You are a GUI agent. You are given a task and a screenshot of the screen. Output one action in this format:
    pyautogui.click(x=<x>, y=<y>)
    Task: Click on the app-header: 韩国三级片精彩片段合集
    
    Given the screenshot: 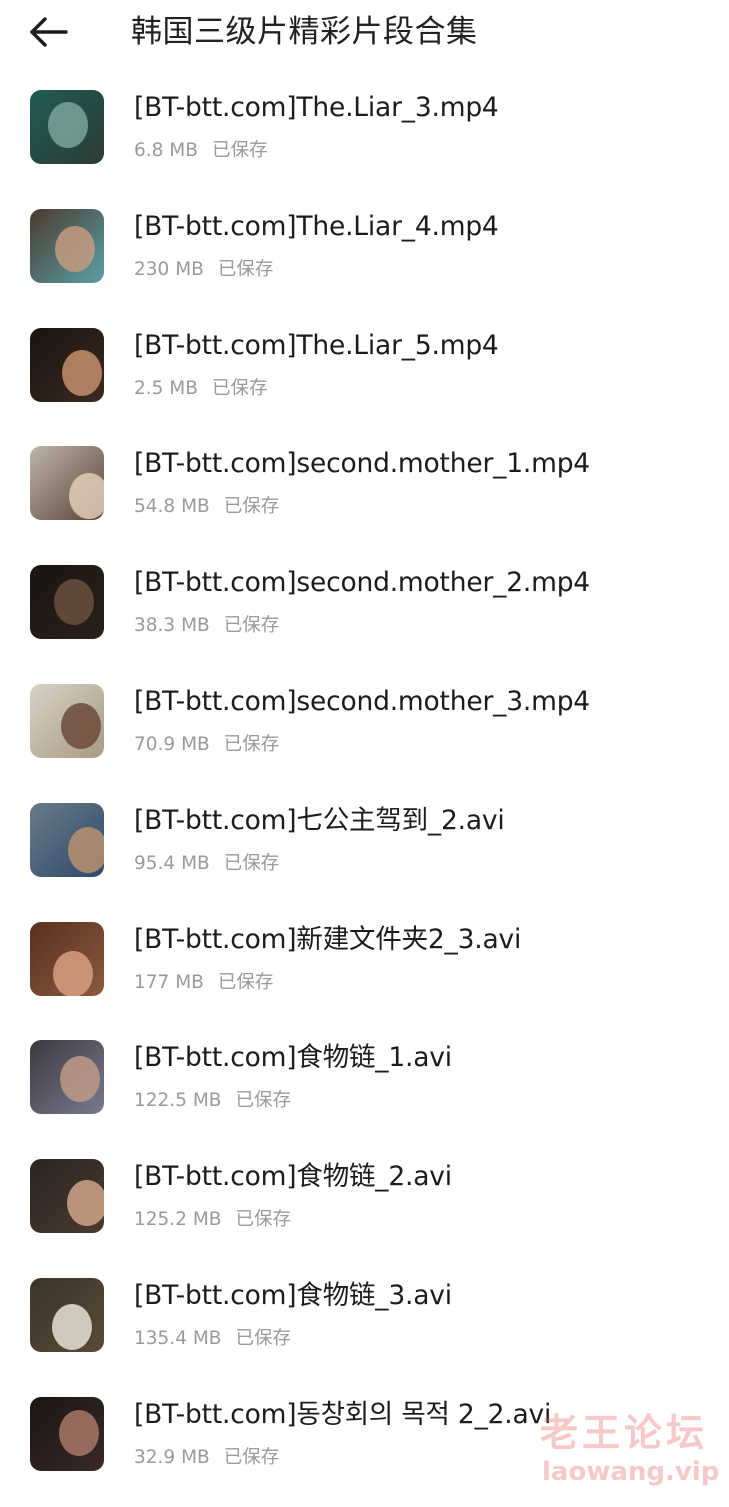 What is the action you would take?
    pyautogui.click(x=364, y=33)
    